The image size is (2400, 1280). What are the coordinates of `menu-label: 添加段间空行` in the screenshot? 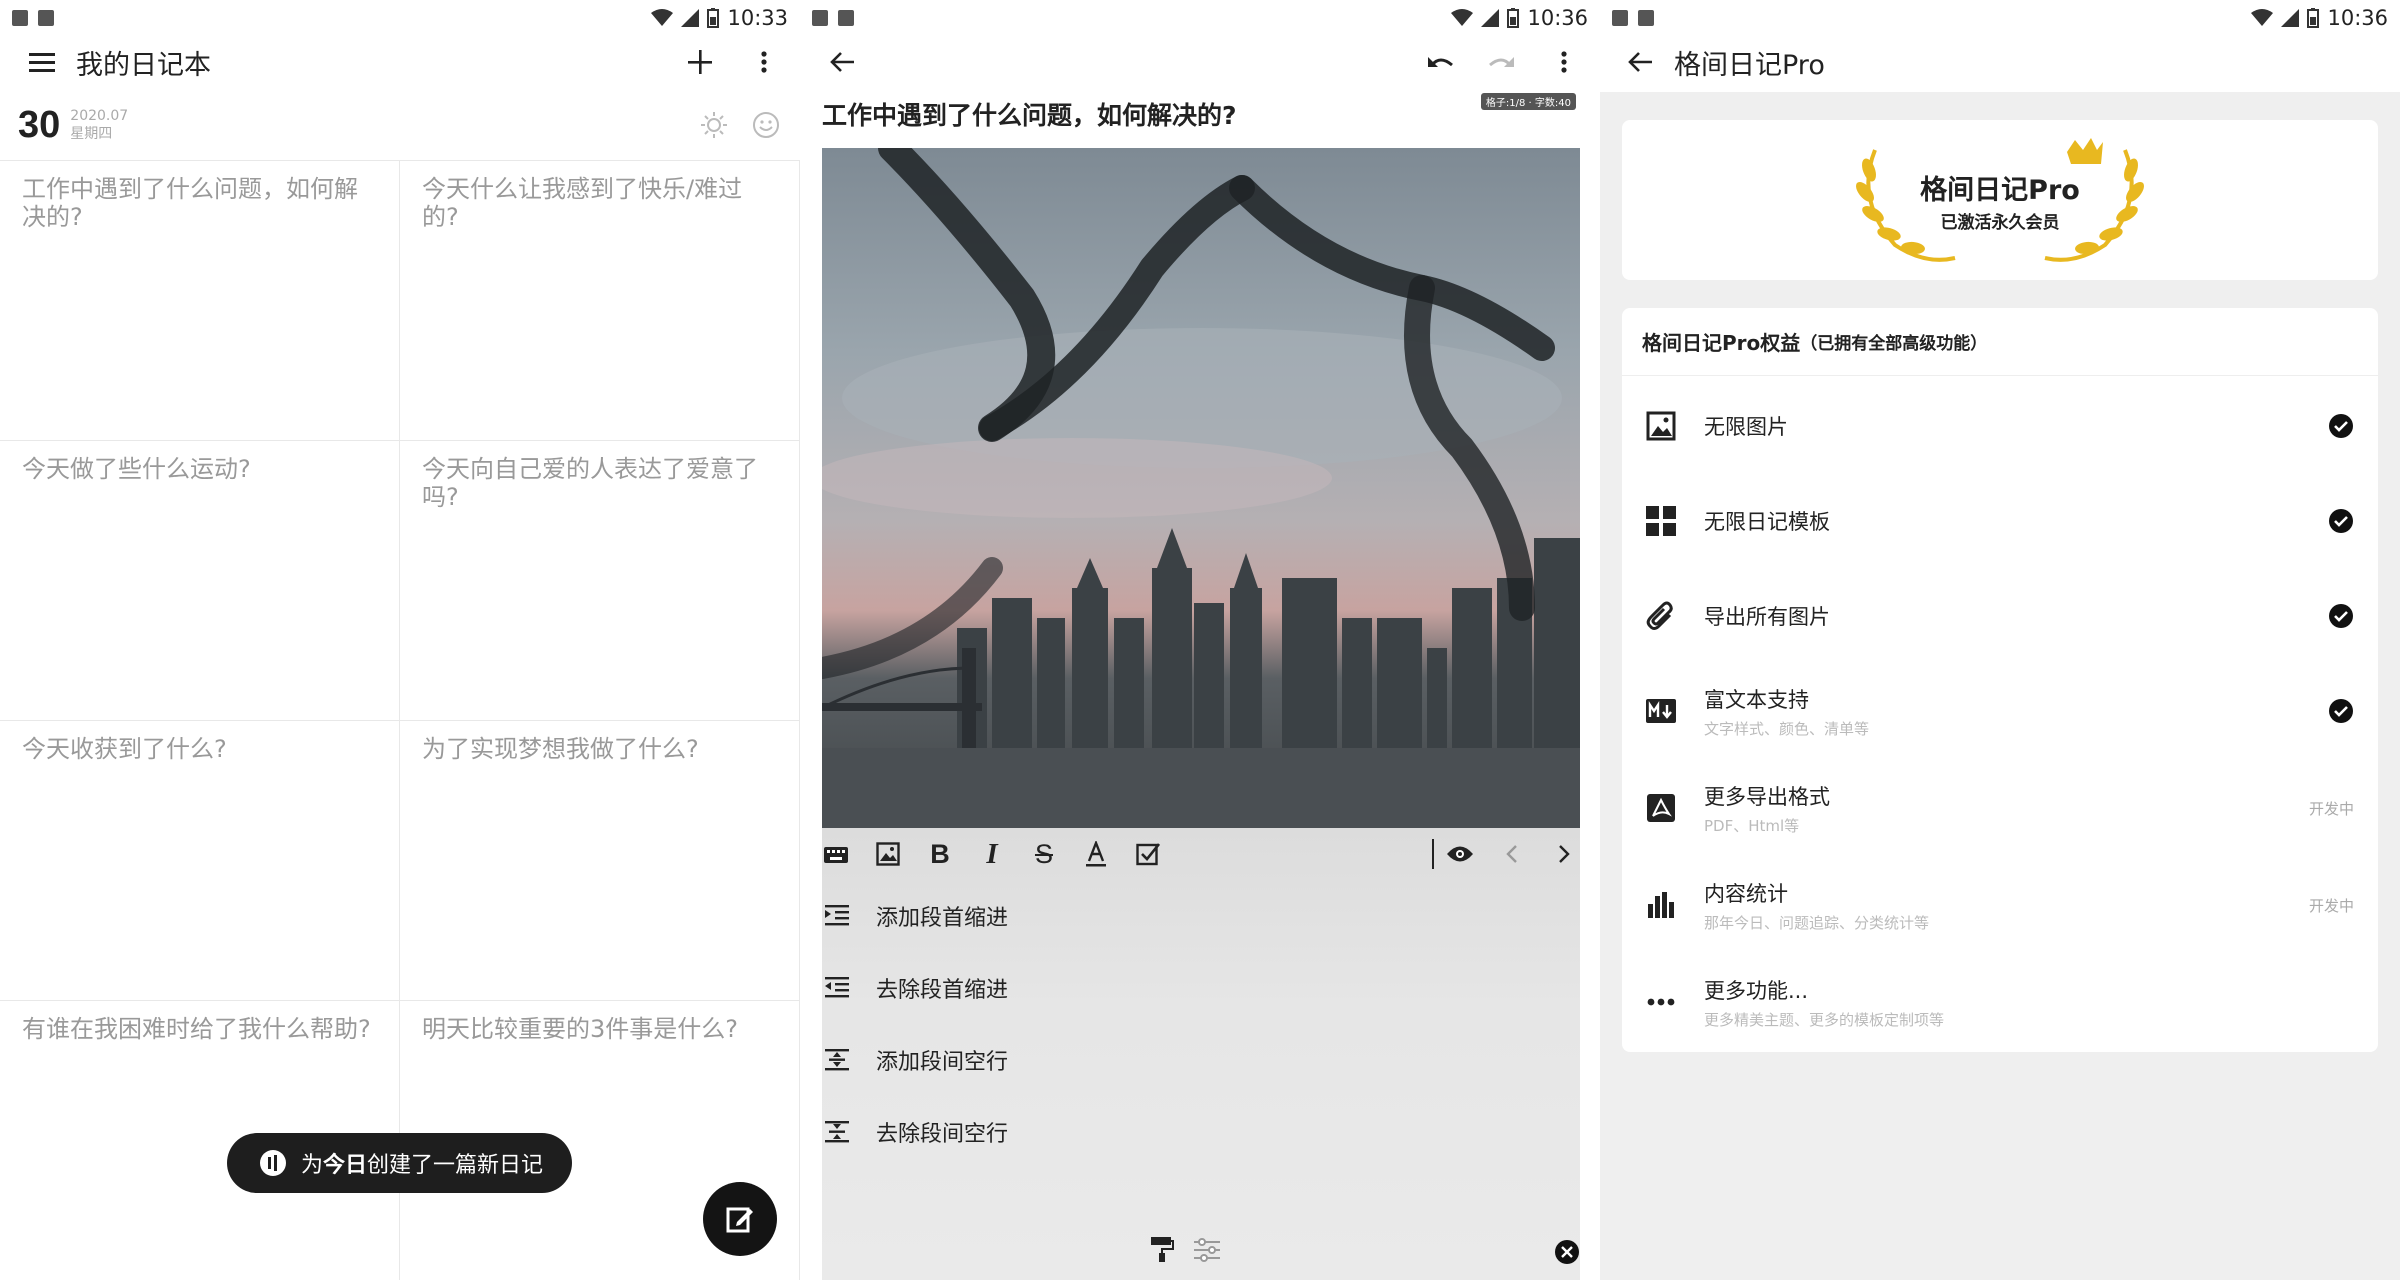 It's located at (942, 1062).